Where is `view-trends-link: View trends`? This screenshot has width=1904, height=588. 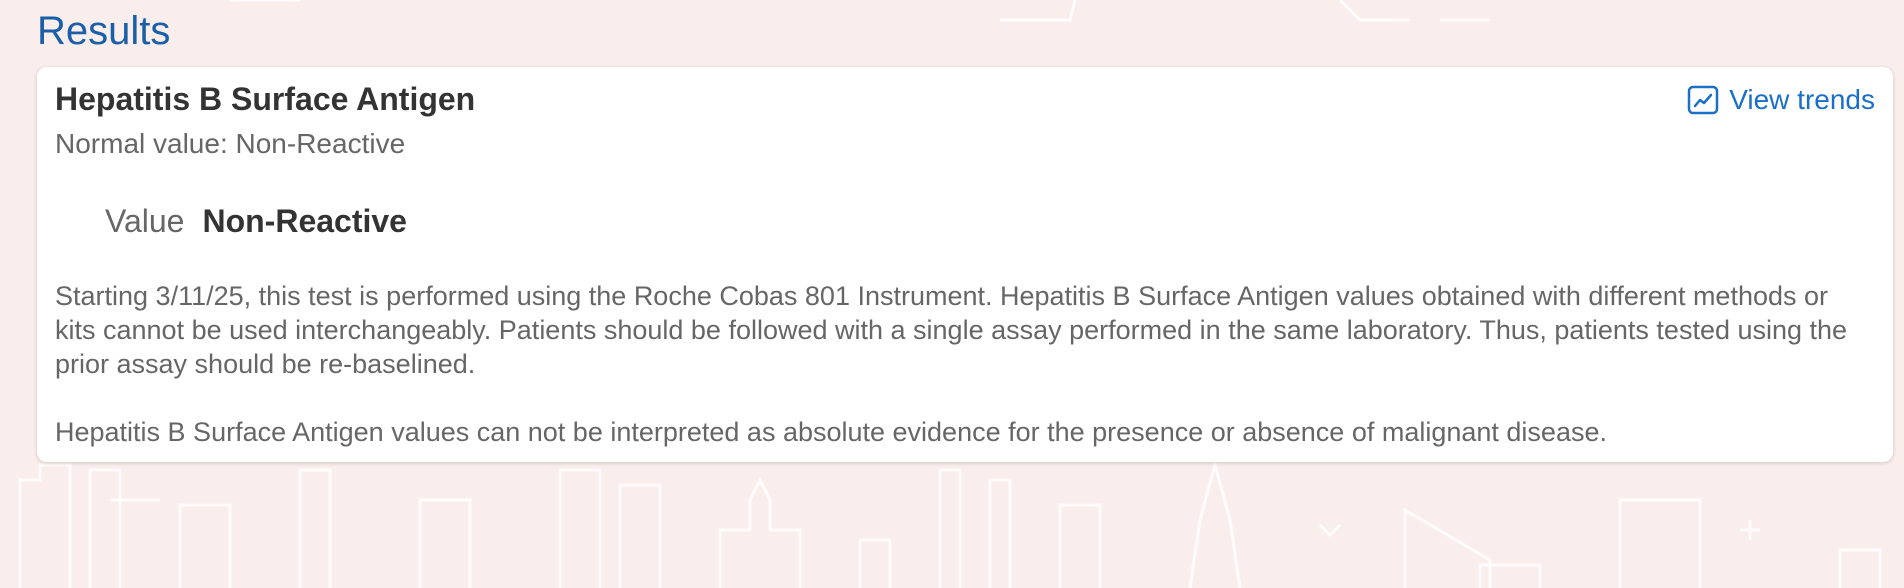
view-trends-link: View trends is located at coordinates (1781, 100).